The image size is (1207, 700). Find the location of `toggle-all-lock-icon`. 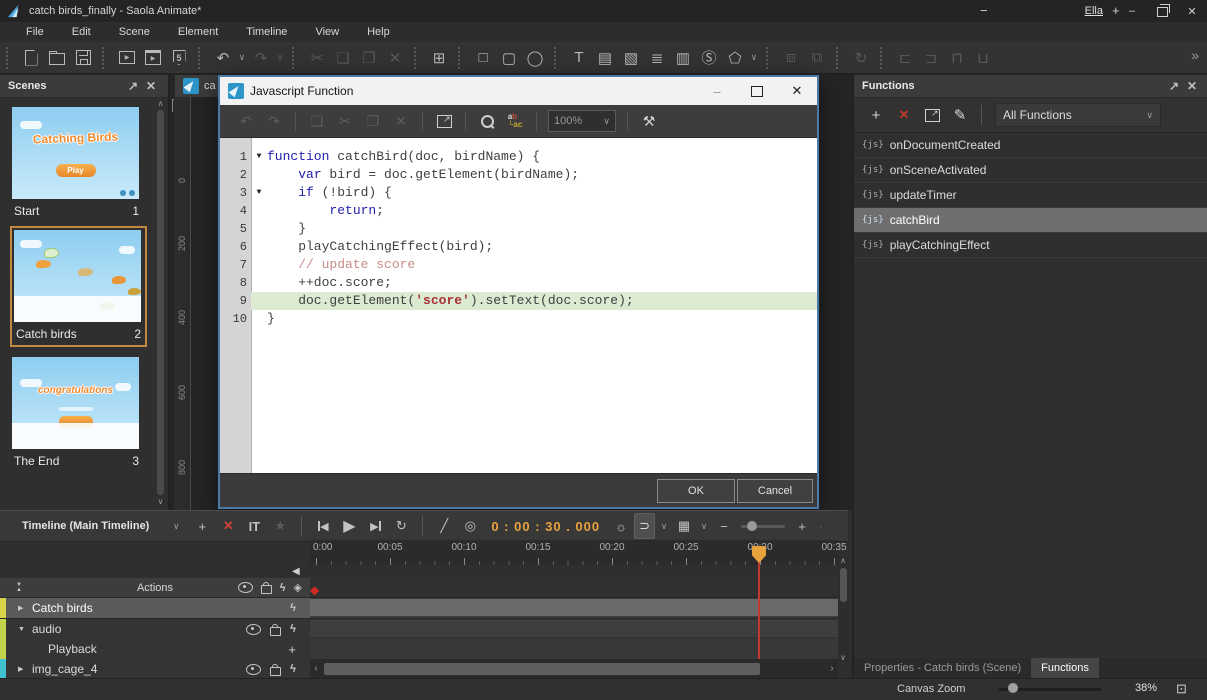

toggle-all-lock-icon is located at coordinates (266, 588).